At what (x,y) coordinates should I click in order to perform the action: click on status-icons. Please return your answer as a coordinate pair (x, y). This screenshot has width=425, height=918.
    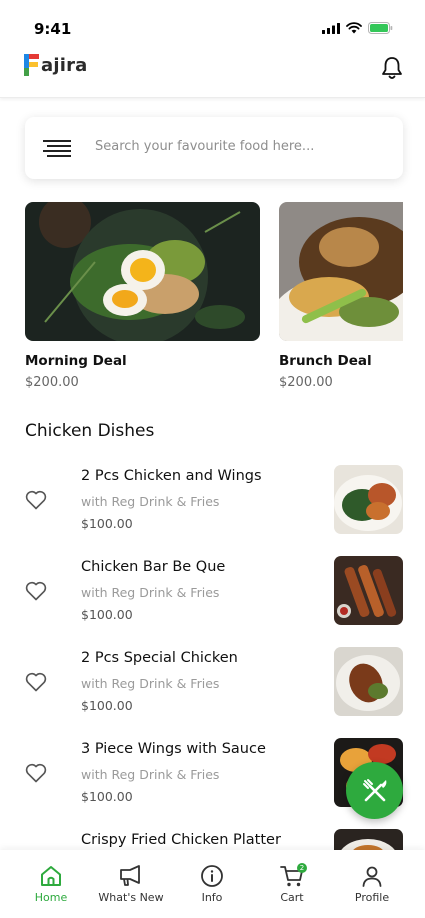
    Looking at the image, I should click on (357, 28).